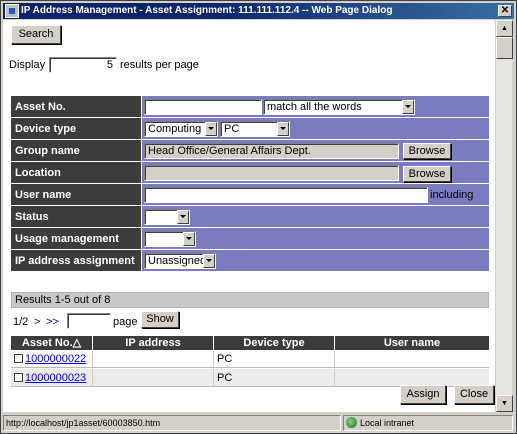 This screenshot has width=517, height=434. I want to click on ip-assignment-label: IP address assignment, so click(76, 261).